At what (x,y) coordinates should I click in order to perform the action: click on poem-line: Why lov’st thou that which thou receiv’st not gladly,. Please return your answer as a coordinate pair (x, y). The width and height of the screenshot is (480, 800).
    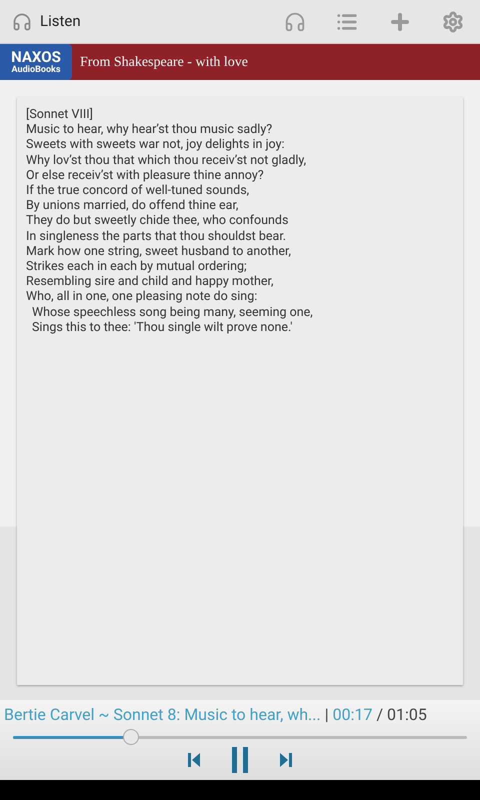
    Looking at the image, I should click on (166, 160).